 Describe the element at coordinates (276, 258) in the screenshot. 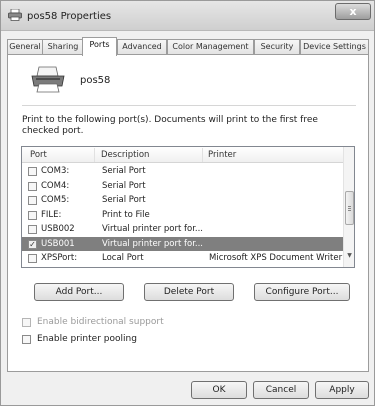

I see `port-printer: Microsoft XPS Document Writer` at that location.